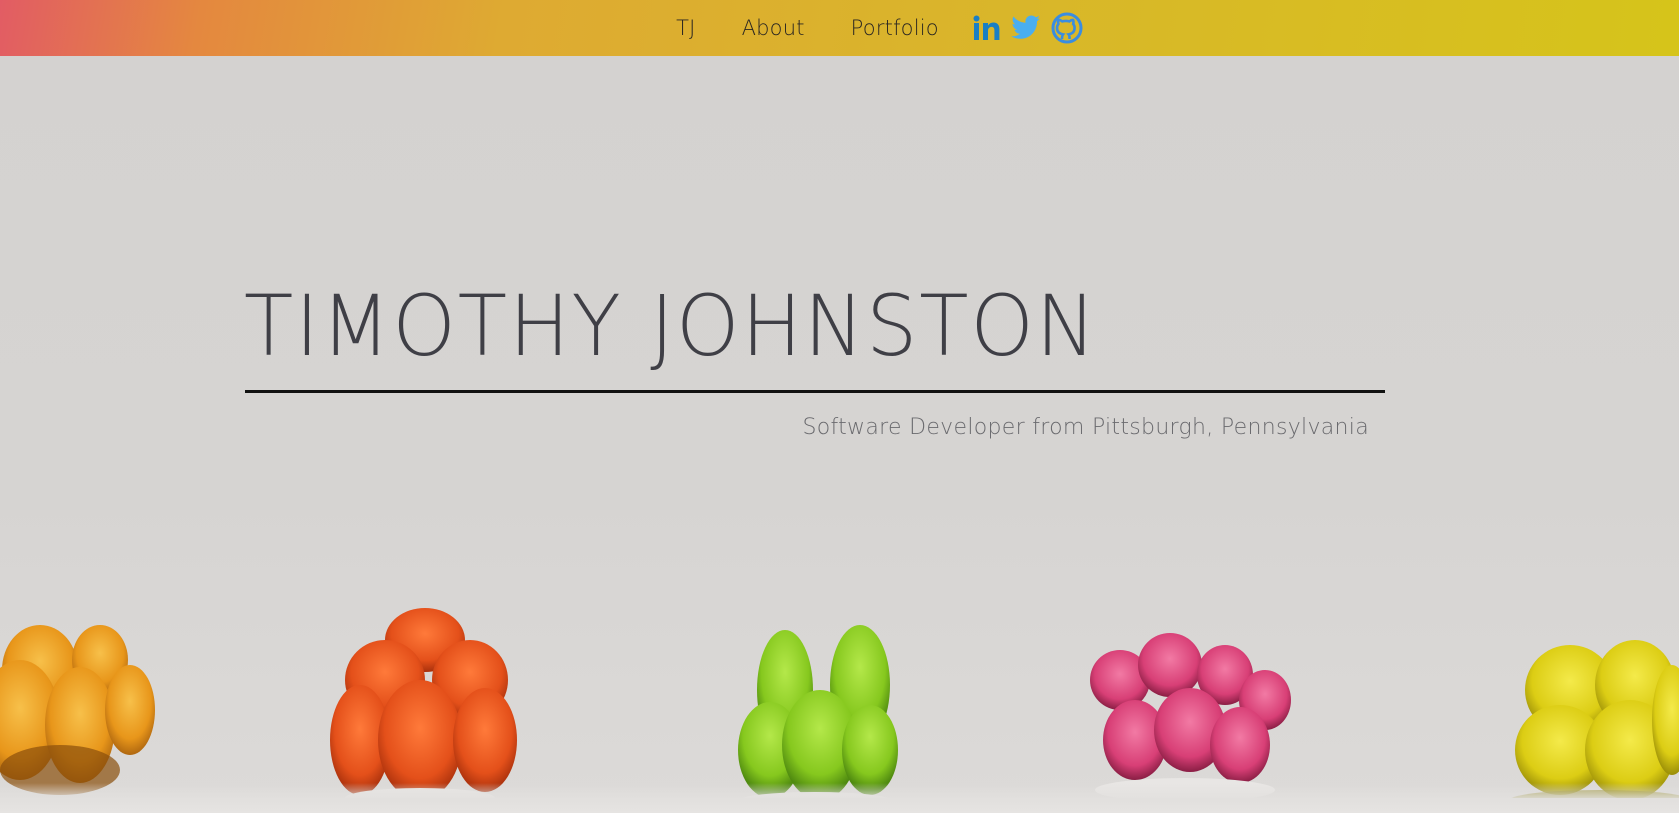  I want to click on social-links, so click(1028, 28).